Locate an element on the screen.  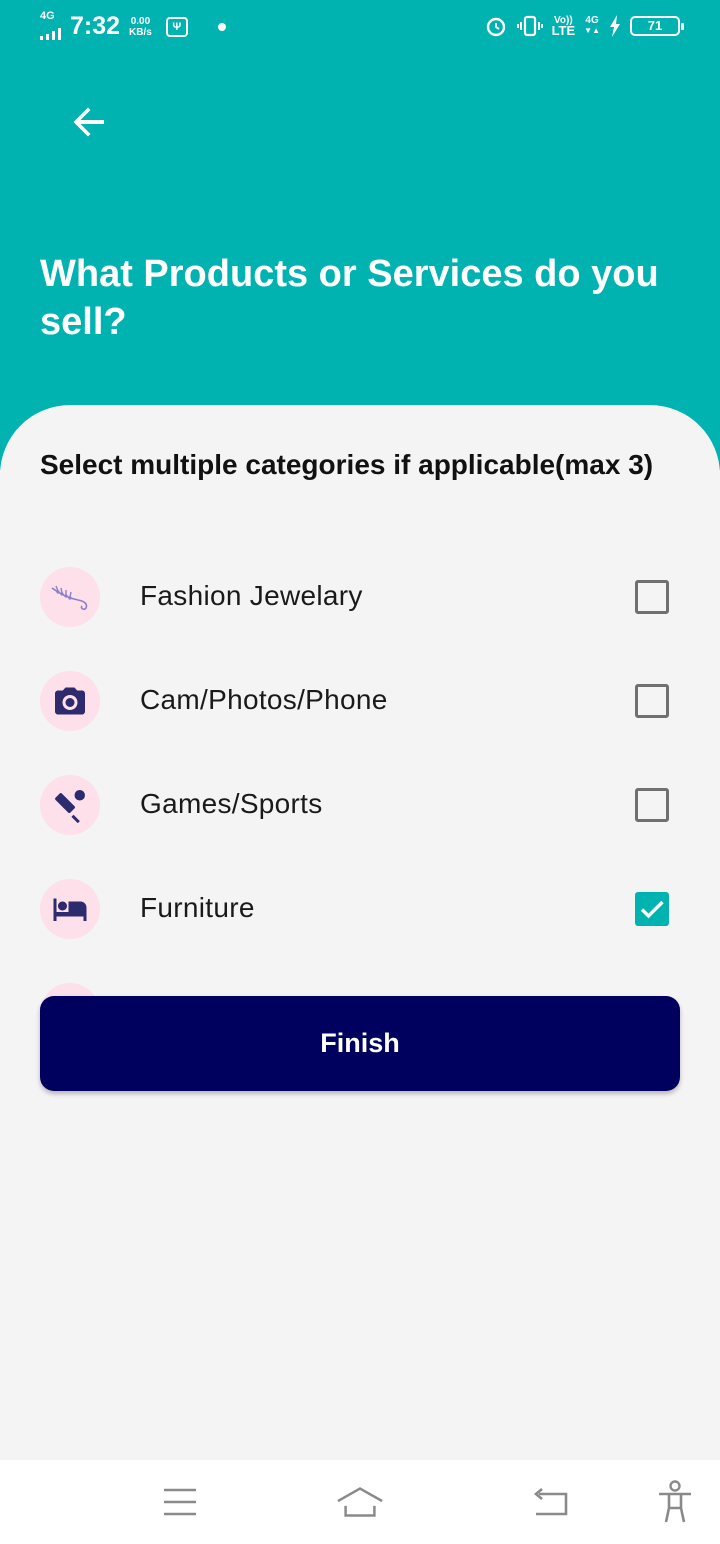
bed-icon is located at coordinates (70, 909).